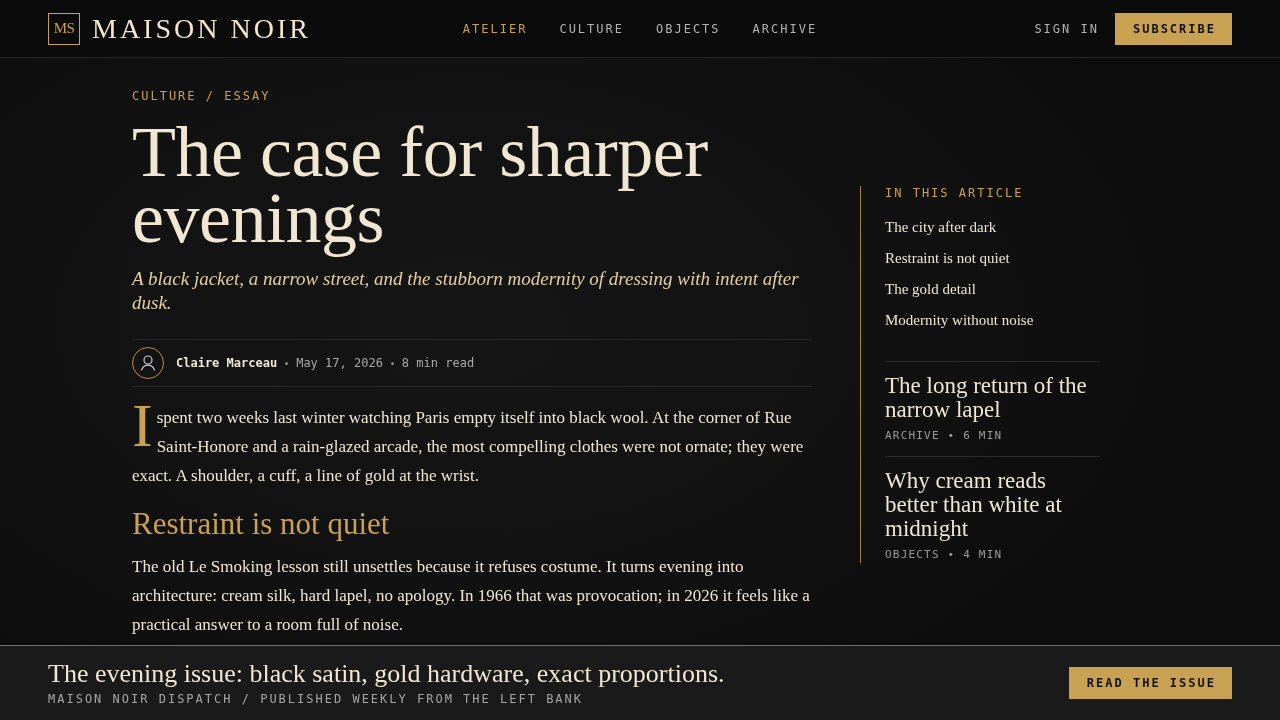 The height and width of the screenshot is (720, 1280). Describe the element at coordinates (992, 505) in the screenshot. I see `related-article-link: Why cream reads better than white at midnight` at that location.